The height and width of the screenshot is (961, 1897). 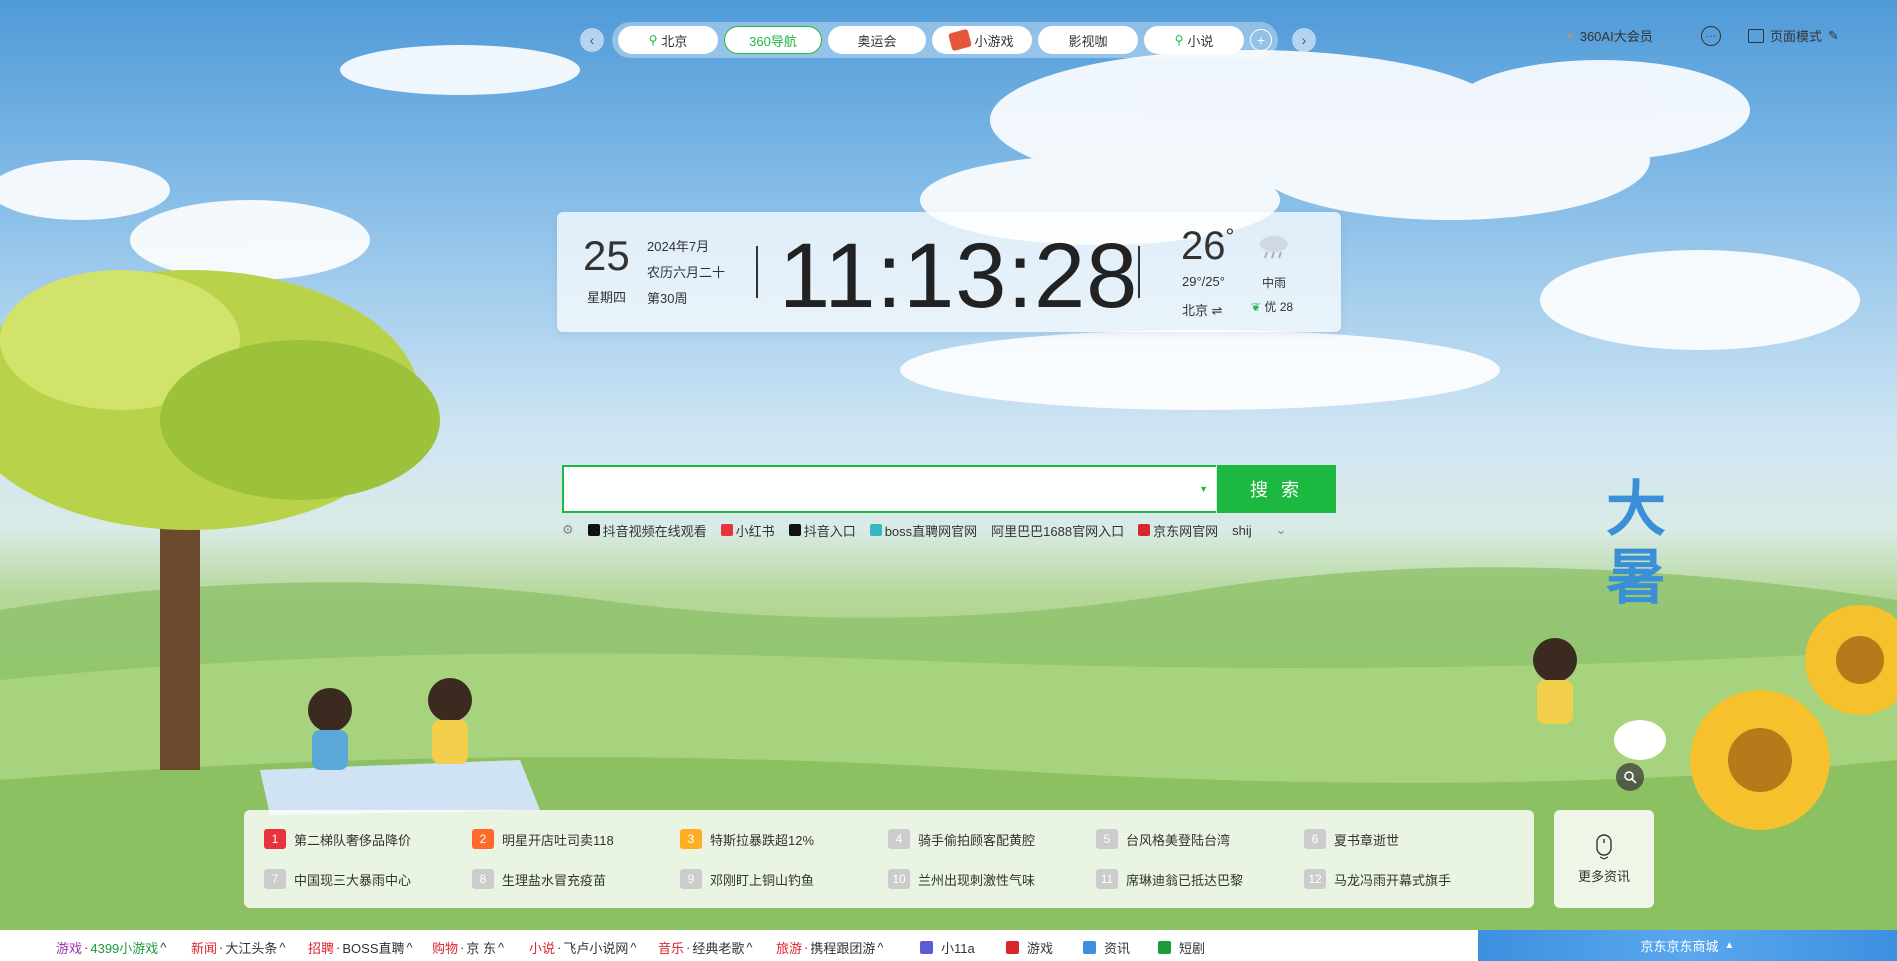 What do you see at coordinates (1194, 40) in the screenshot?
I see `tab-novels: ⚲ 小说` at bounding box center [1194, 40].